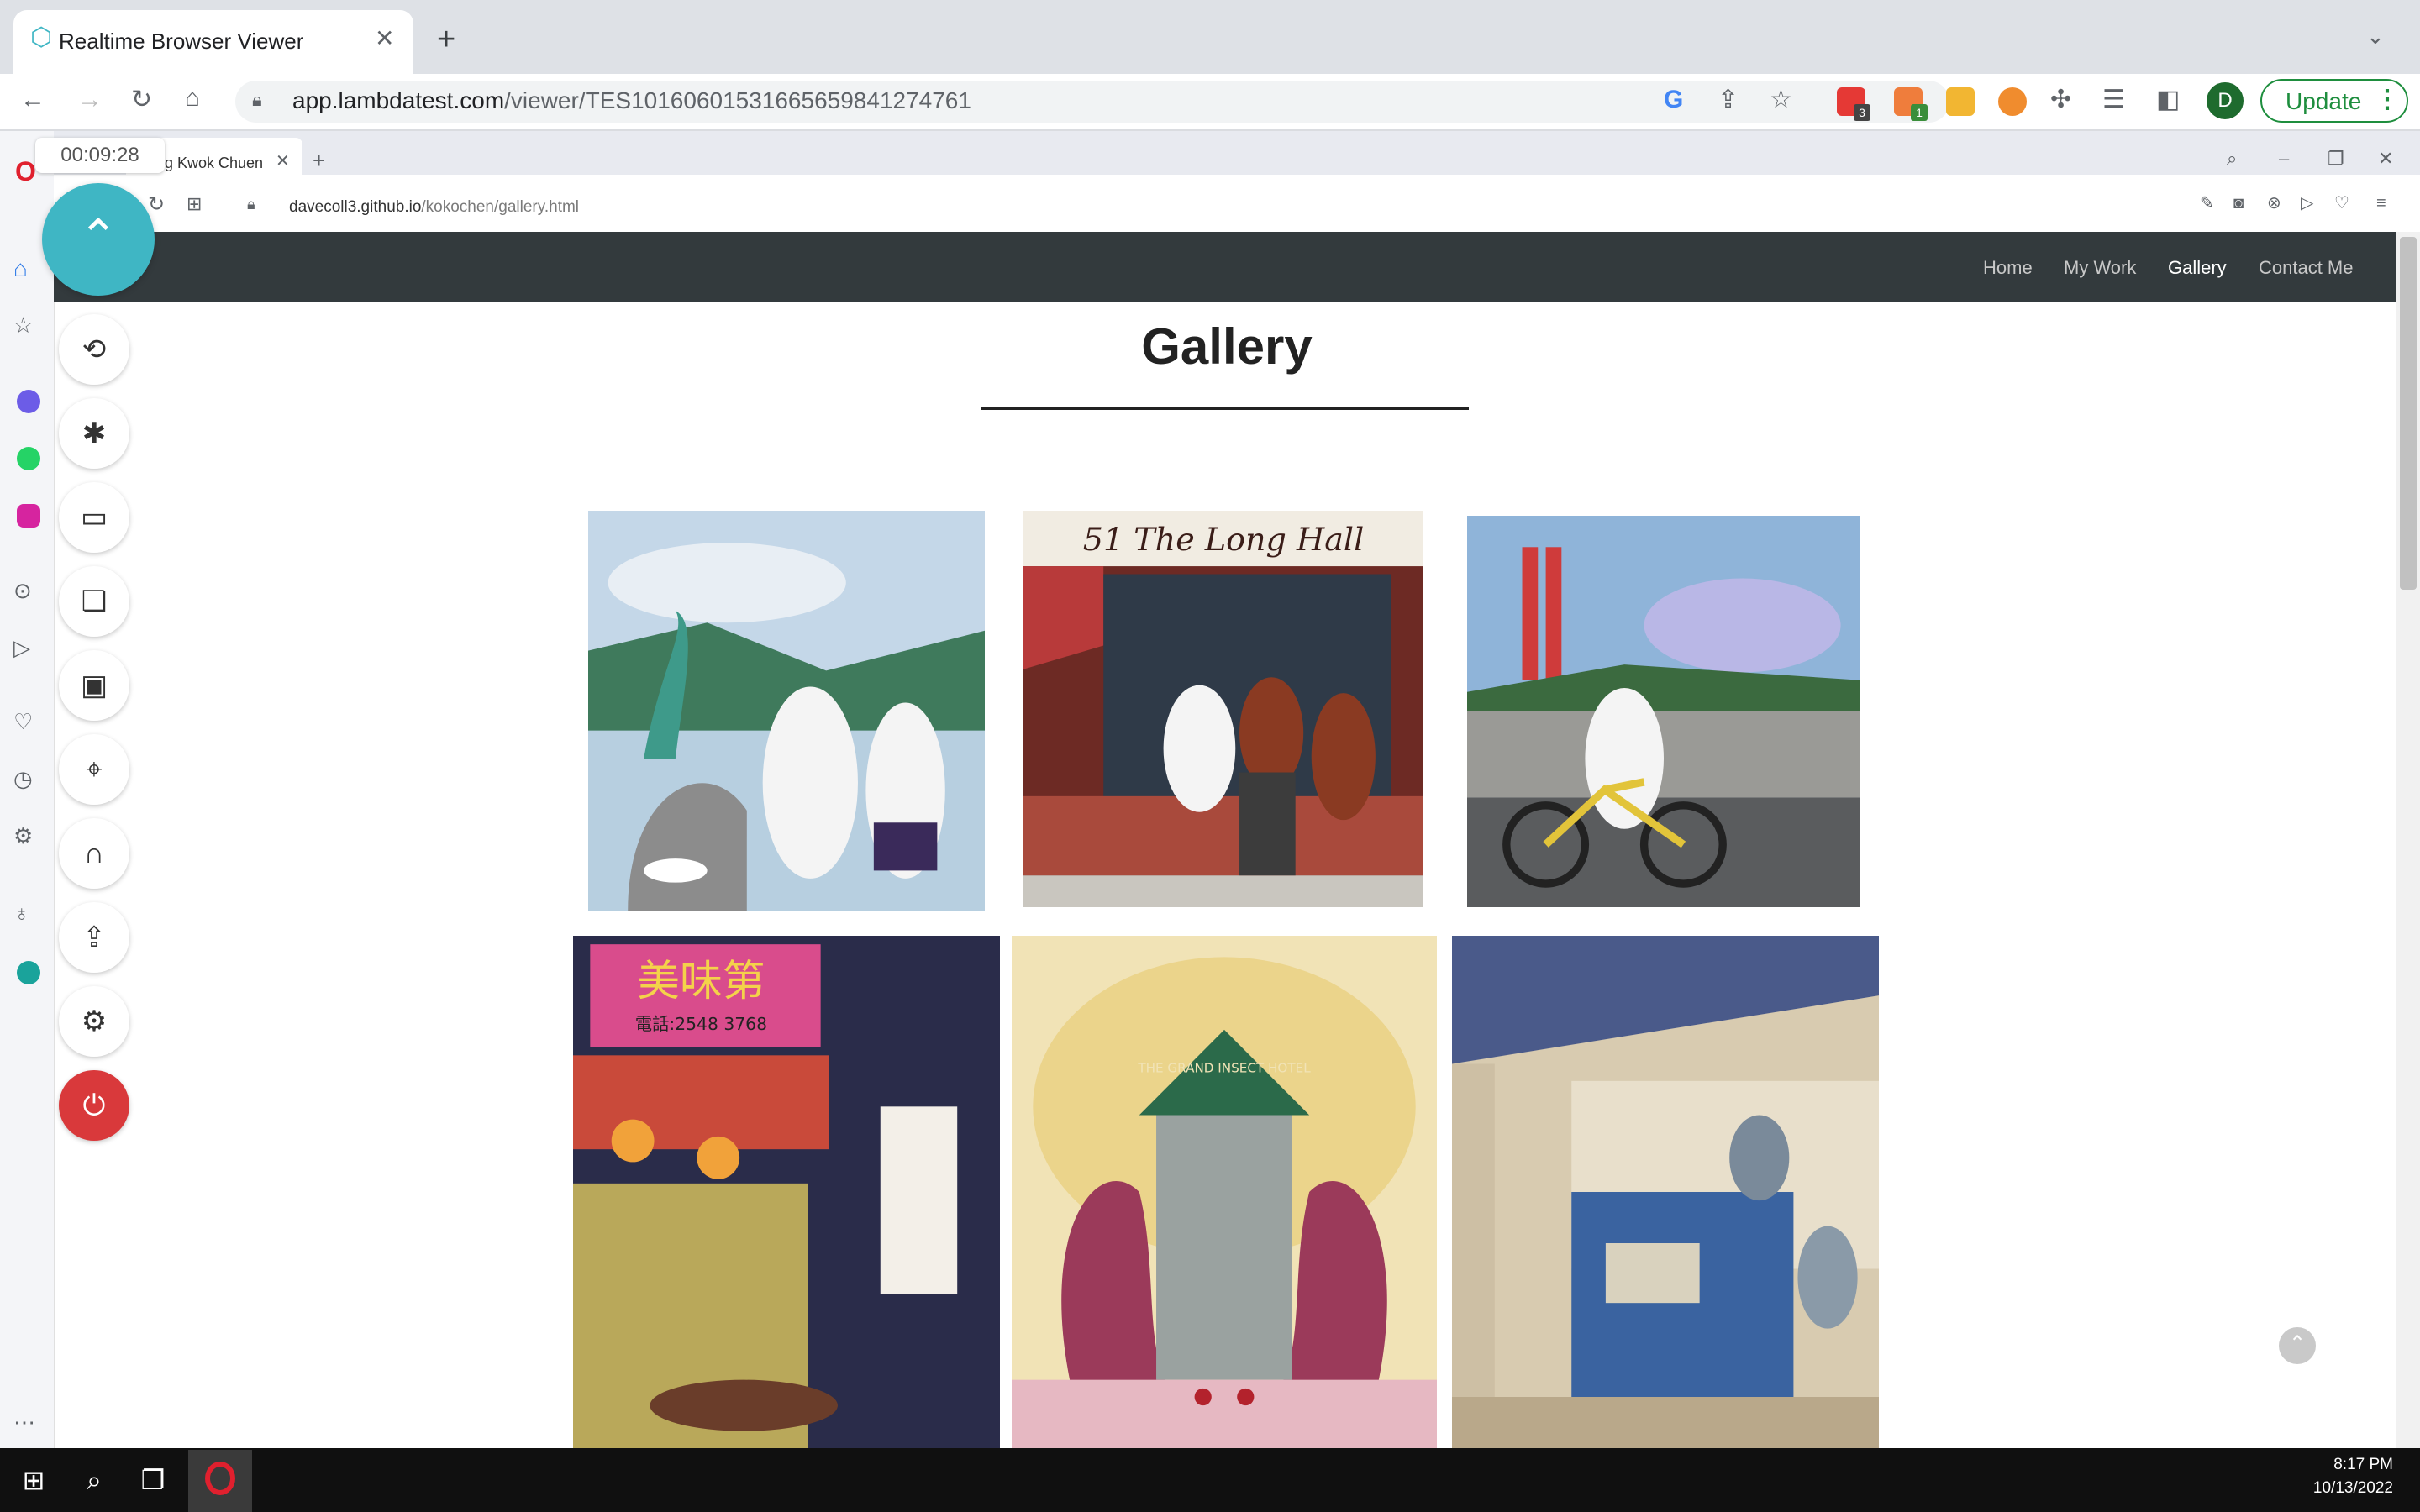 The height and width of the screenshot is (1512, 2420). Describe the element at coordinates (94, 685) in the screenshot. I see `resolution-monitor-icon: ▣` at that location.